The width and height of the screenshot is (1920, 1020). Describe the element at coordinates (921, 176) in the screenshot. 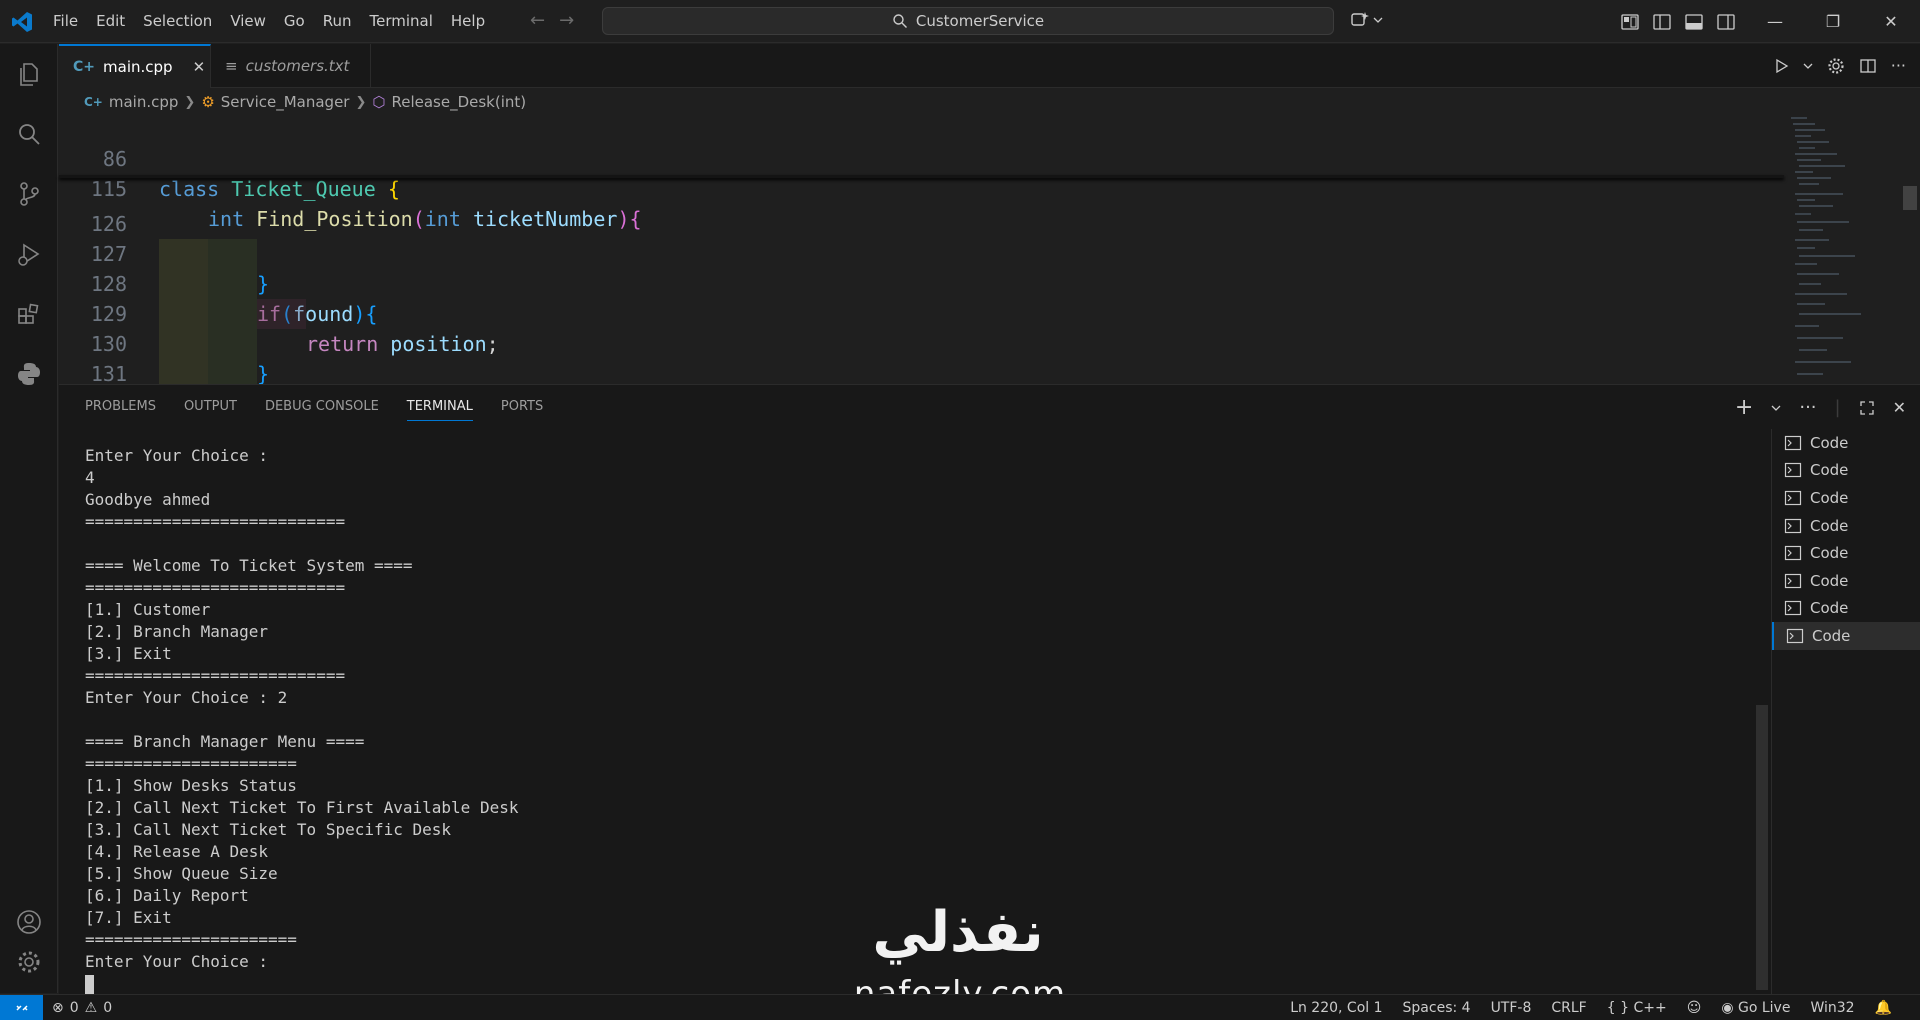

I see `sticky-scroll-divider` at that location.